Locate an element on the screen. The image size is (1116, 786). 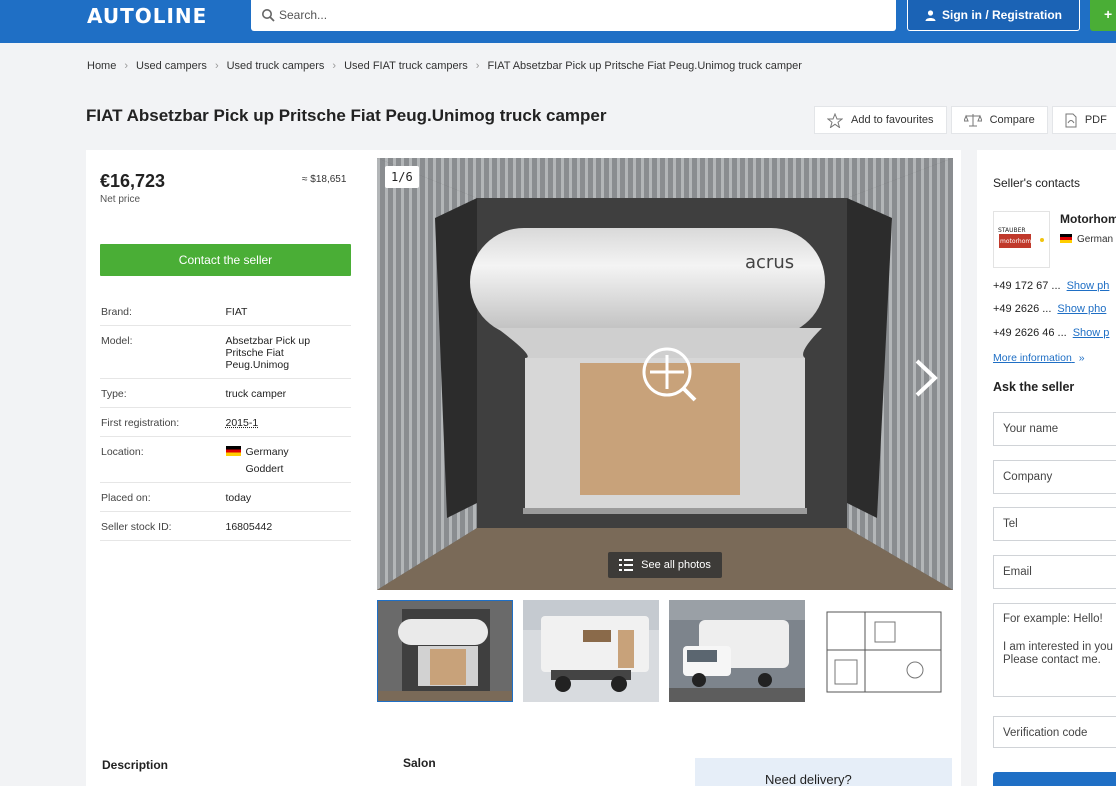
show-phone-link: Show pho is located at coordinates (1081, 309).